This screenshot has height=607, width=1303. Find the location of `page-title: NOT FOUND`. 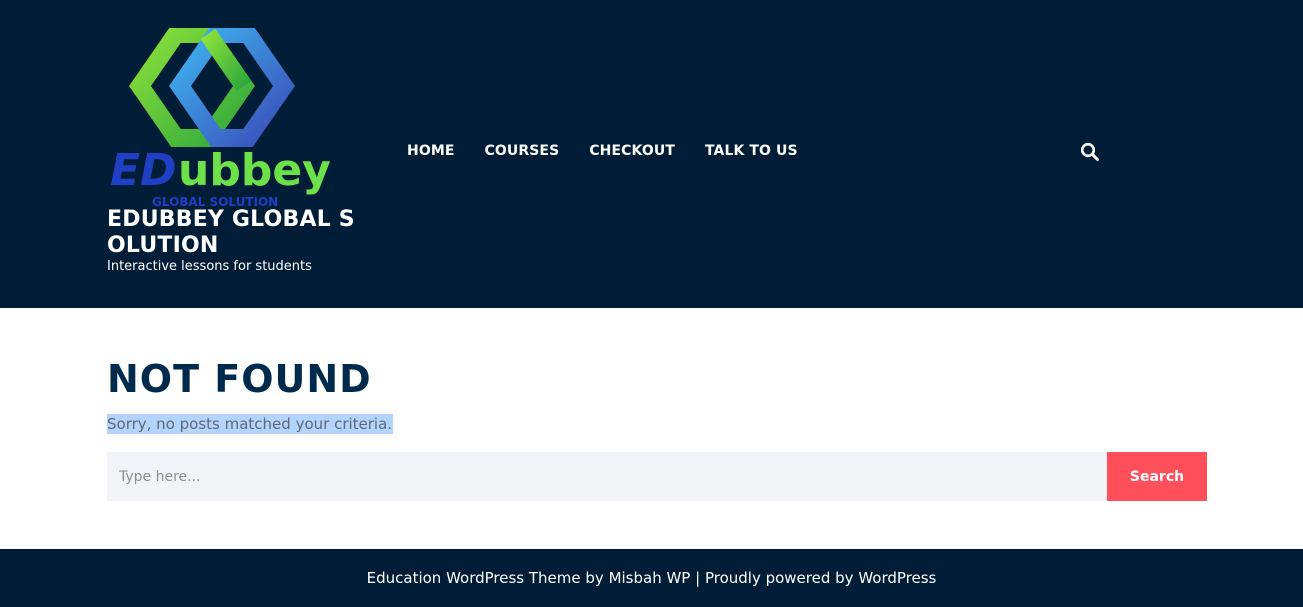

page-title: NOT FOUND is located at coordinates (239, 379).